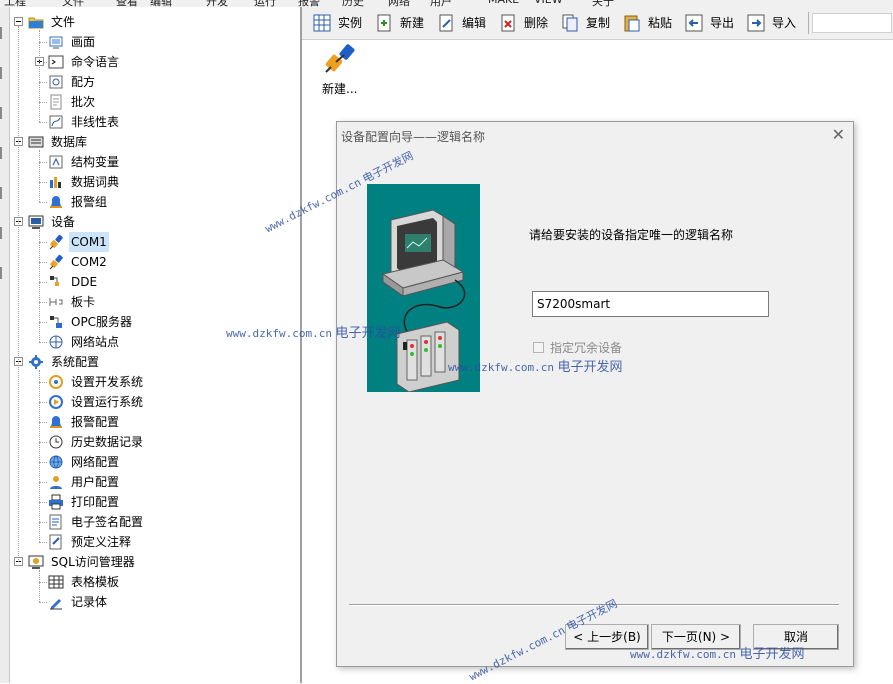 This screenshot has height=684, width=893. I want to click on screen-icon, so click(56, 42).